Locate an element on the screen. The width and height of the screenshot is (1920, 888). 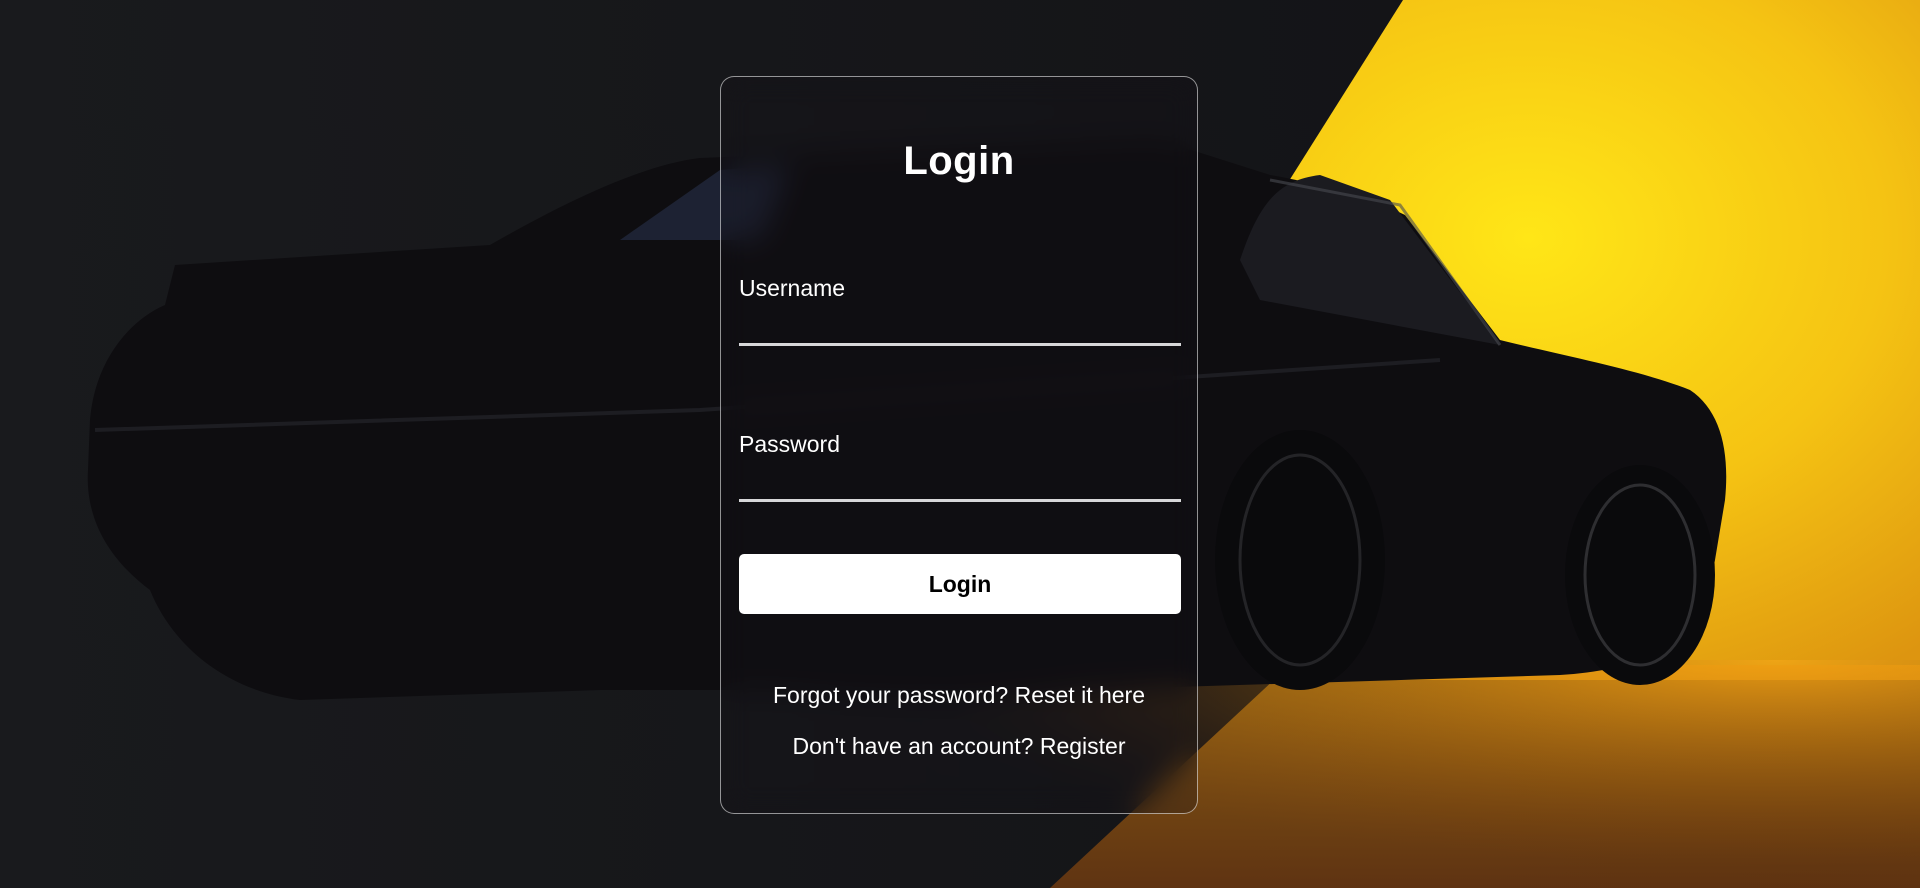
username-label: Username is located at coordinates (792, 288).